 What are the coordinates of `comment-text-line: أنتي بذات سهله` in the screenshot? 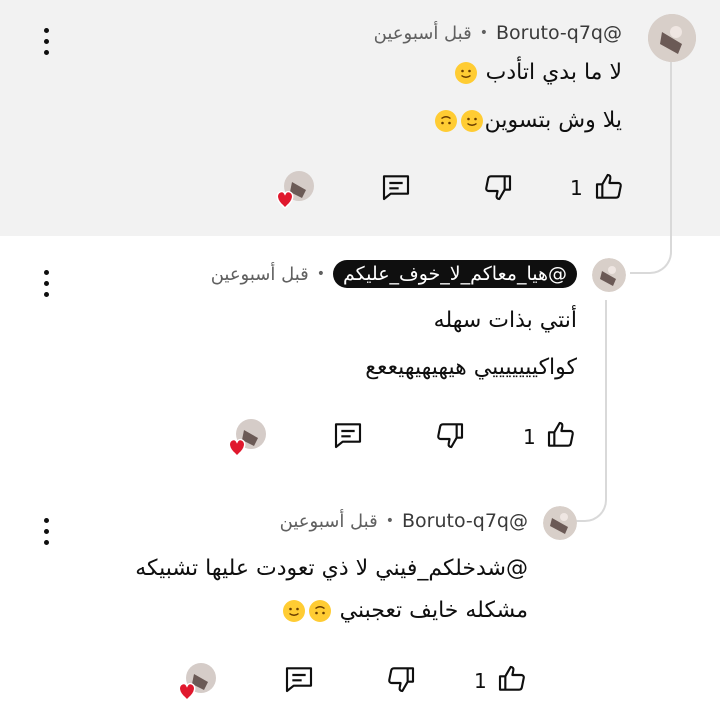 It's located at (505, 320).